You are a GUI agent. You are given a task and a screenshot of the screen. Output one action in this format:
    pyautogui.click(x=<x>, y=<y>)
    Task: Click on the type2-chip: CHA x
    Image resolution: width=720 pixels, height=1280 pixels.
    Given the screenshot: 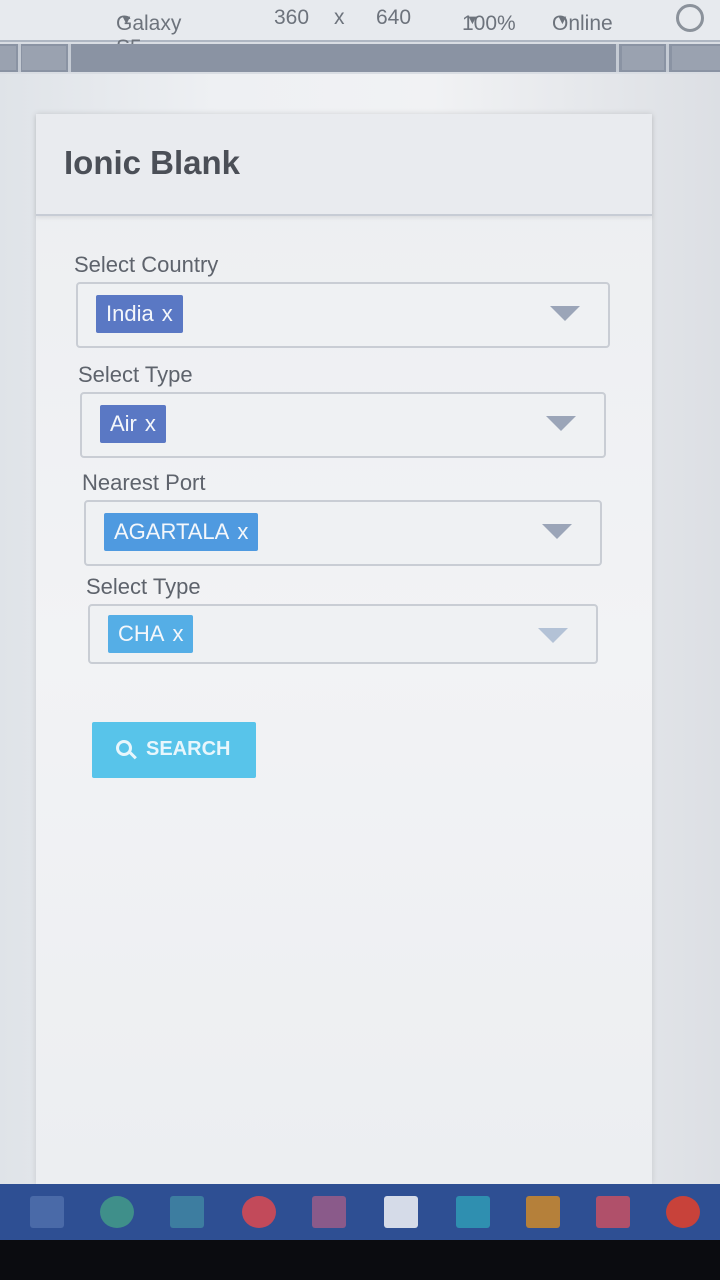 What is the action you would take?
    pyautogui.click(x=151, y=634)
    